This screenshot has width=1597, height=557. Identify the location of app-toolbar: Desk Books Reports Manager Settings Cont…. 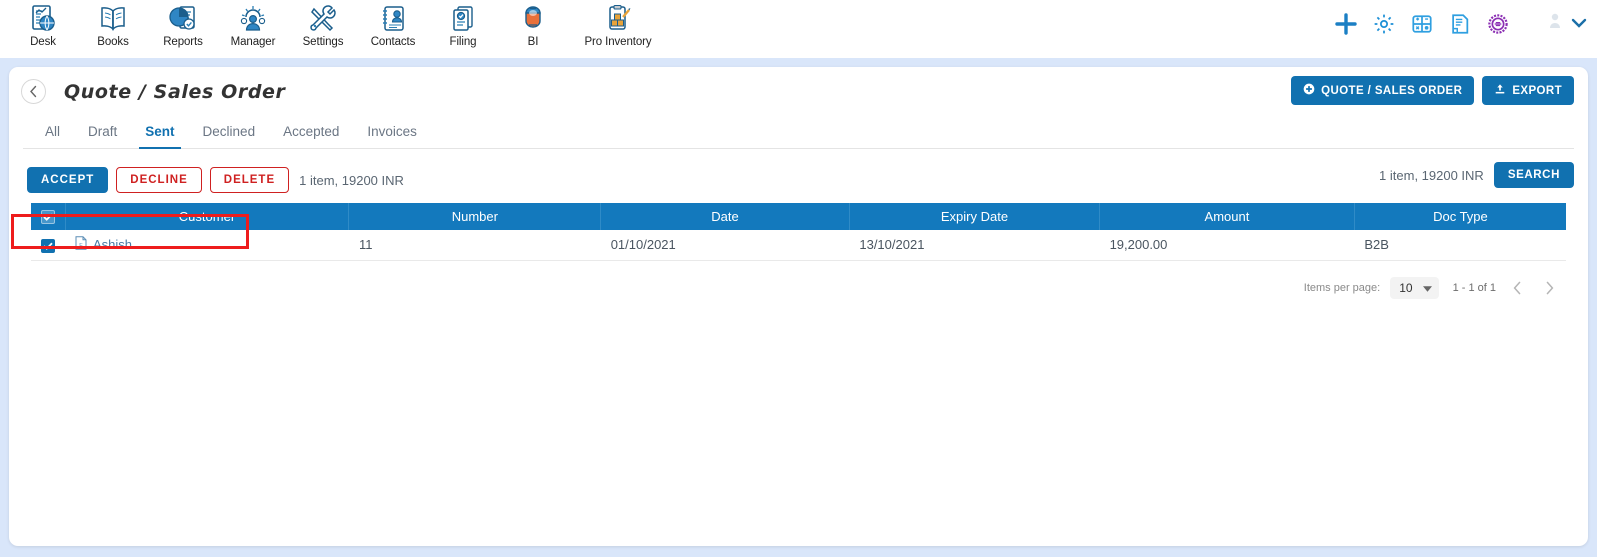
(798, 29).